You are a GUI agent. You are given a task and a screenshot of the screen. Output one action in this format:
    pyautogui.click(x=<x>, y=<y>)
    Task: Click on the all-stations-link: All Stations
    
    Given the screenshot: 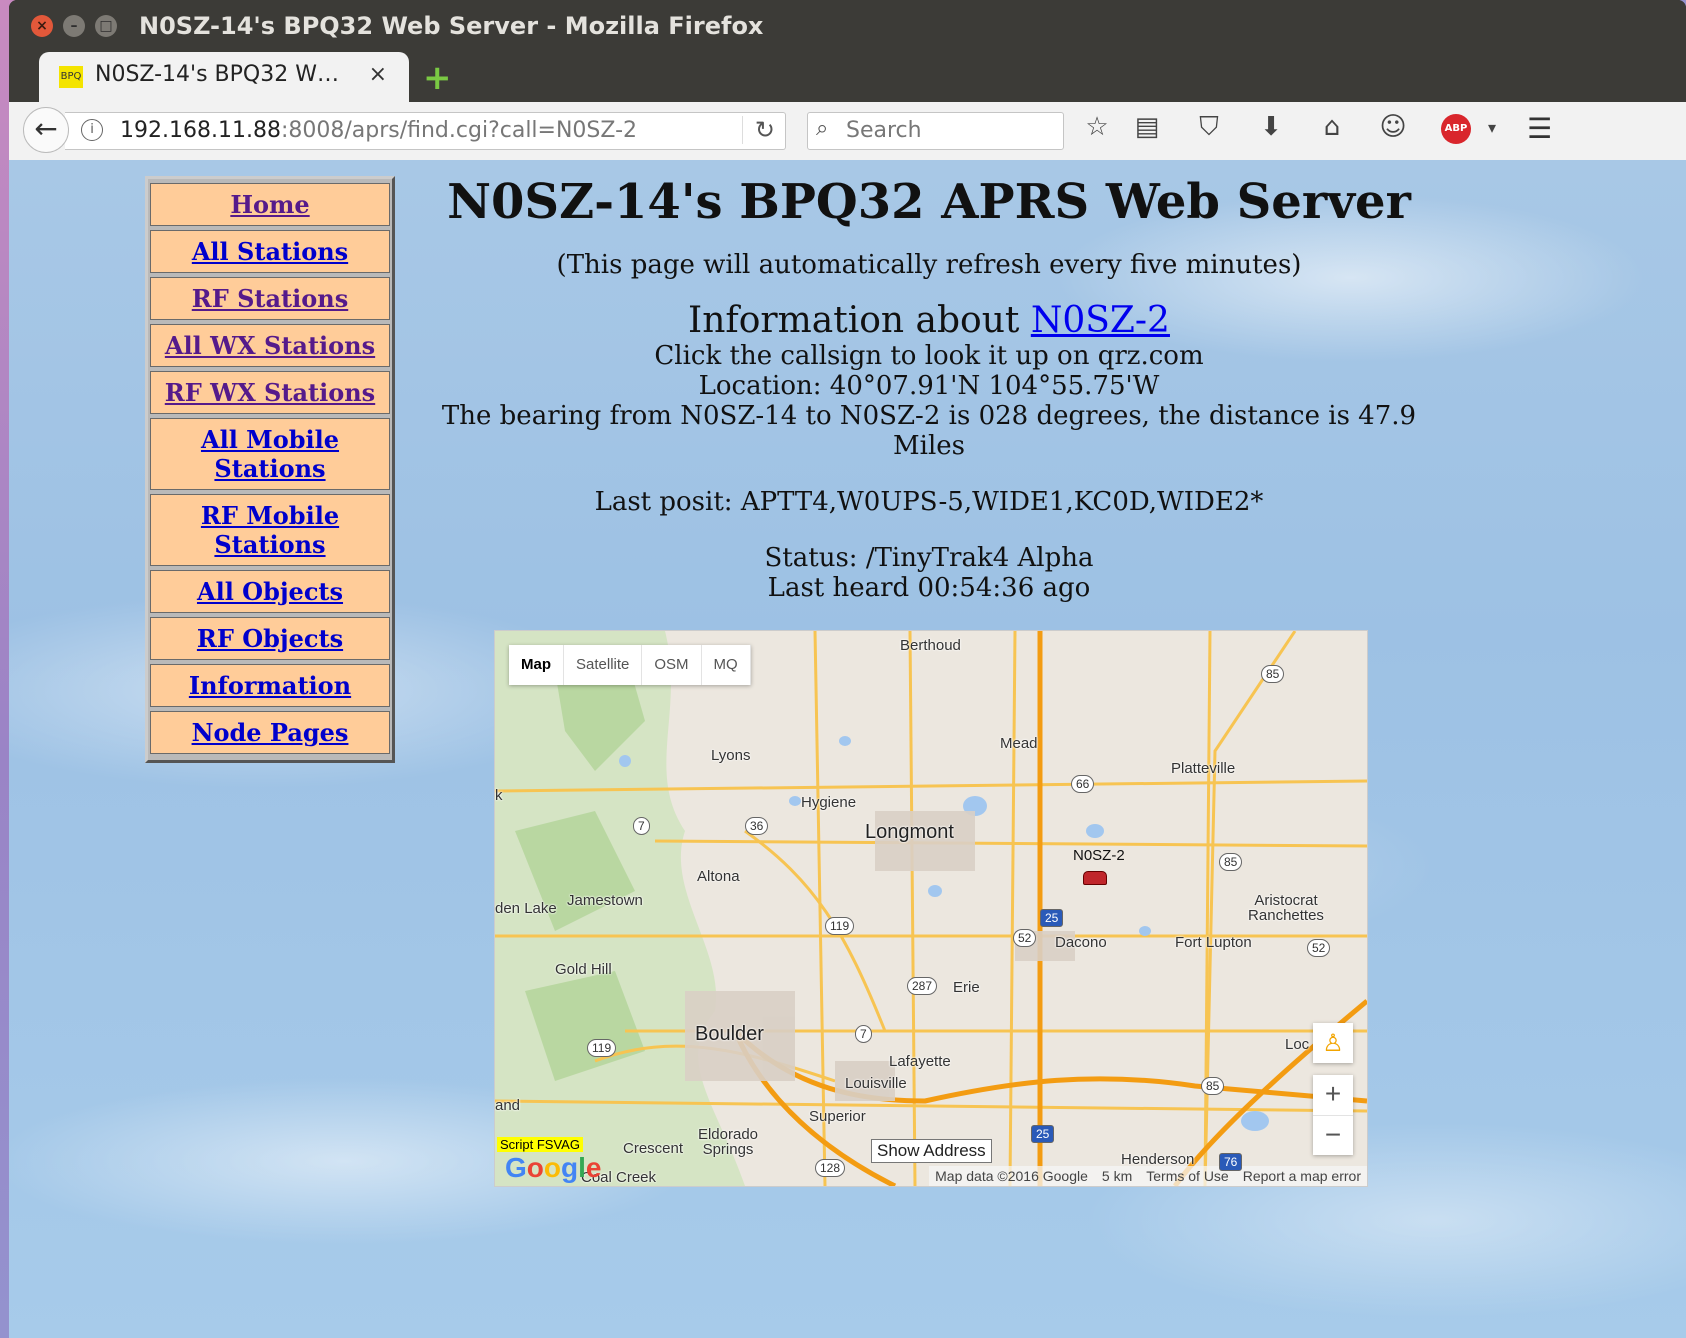 What is the action you would take?
    pyautogui.click(x=270, y=251)
    